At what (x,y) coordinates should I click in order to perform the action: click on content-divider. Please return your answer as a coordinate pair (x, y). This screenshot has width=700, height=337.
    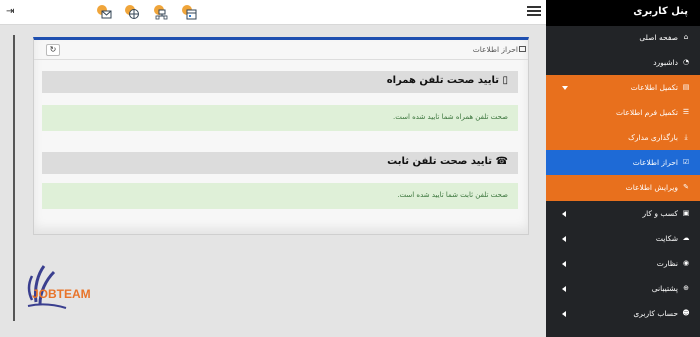
    Looking at the image, I should click on (14, 178).